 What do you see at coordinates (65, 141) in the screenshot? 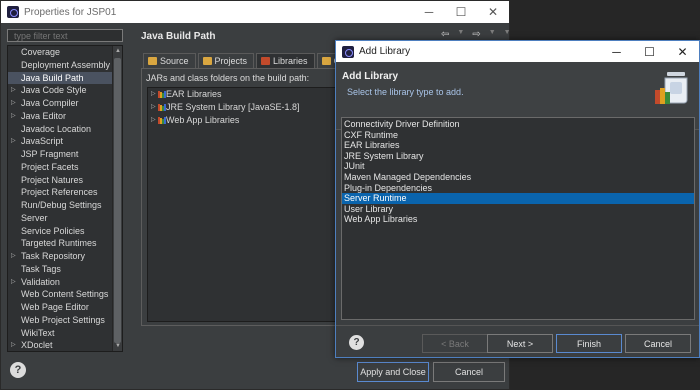
I see `tree-item: ▷ JavaScript` at bounding box center [65, 141].